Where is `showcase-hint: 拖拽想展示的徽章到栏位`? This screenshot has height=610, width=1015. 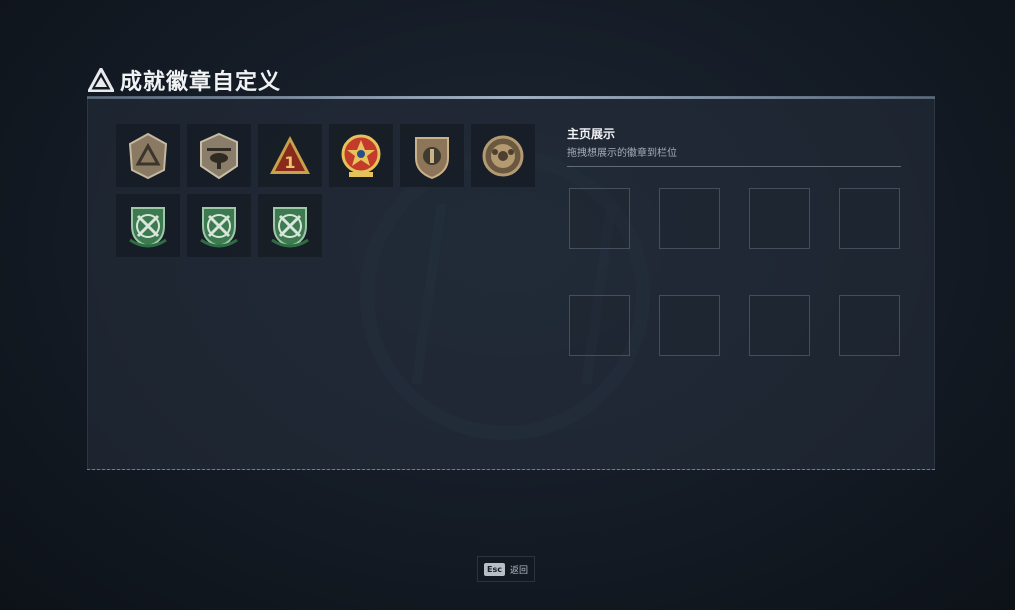
showcase-hint: 拖拽想展示的徽章到栏位 is located at coordinates (622, 153).